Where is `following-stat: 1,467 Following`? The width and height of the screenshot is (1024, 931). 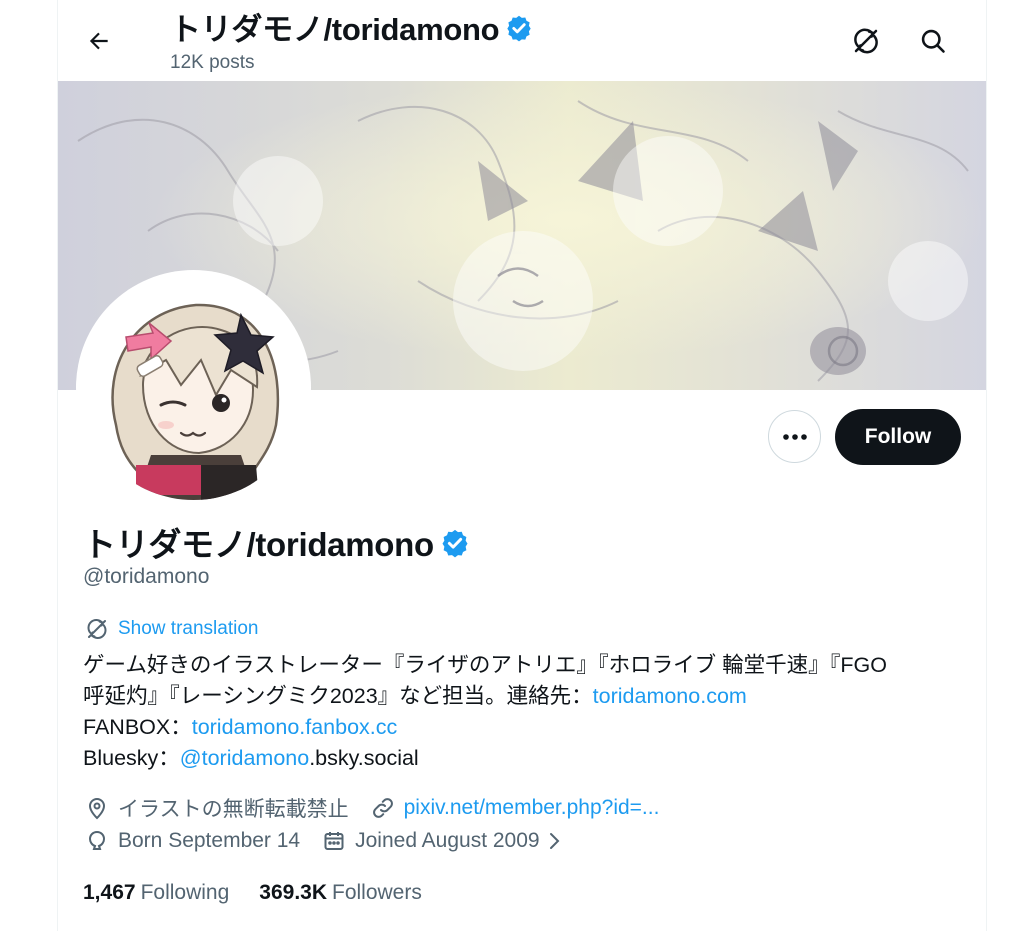 following-stat: 1,467 Following is located at coordinates (156, 893).